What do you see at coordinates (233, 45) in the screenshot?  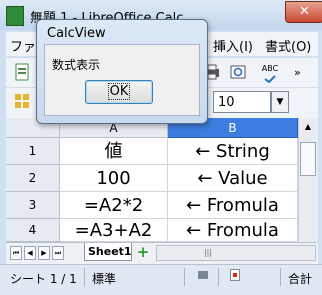 I see `menu-insert: 挿入(I)` at bounding box center [233, 45].